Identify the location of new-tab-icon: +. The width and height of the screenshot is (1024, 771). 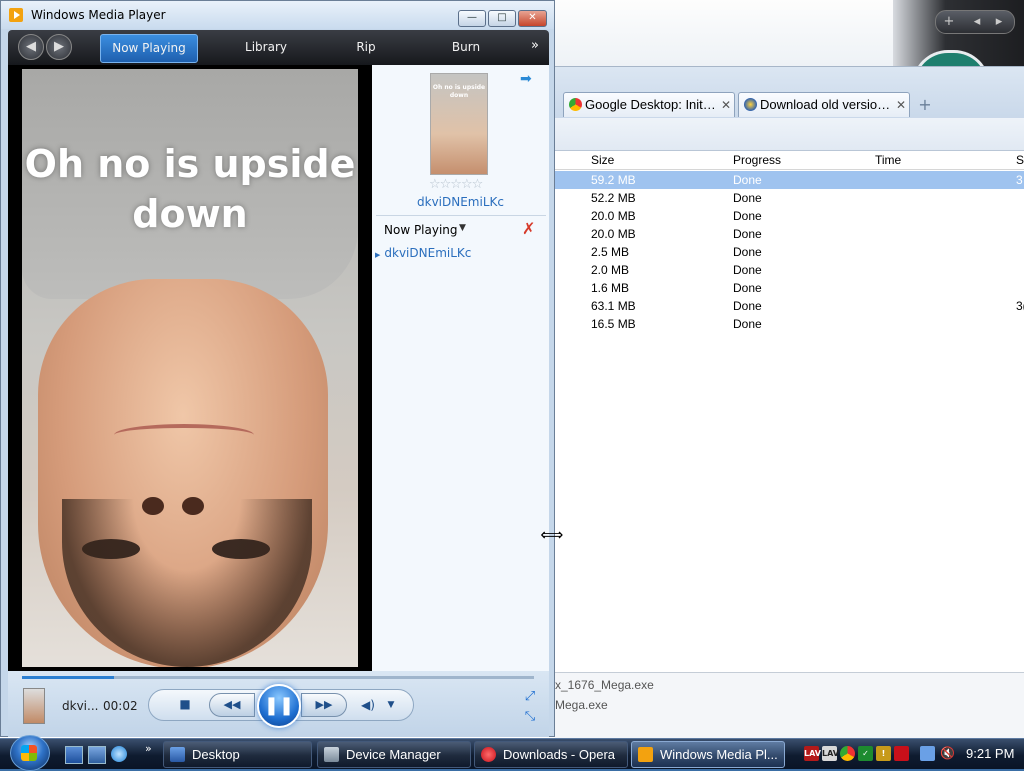
(925, 105).